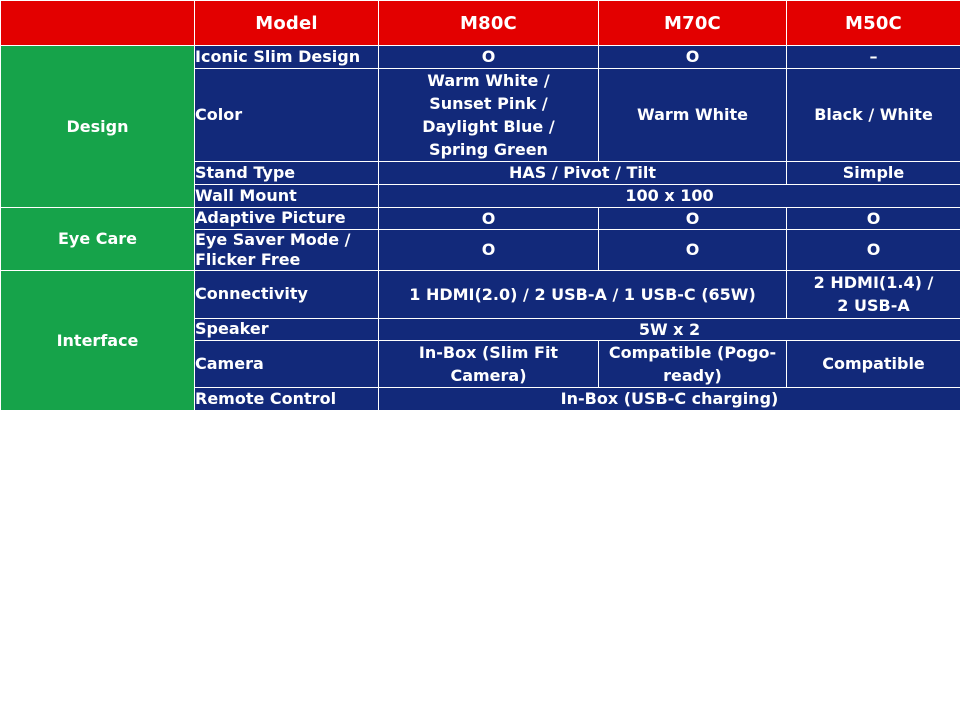 The width and height of the screenshot is (960, 720). I want to click on group-label-1: Design, so click(97, 126).